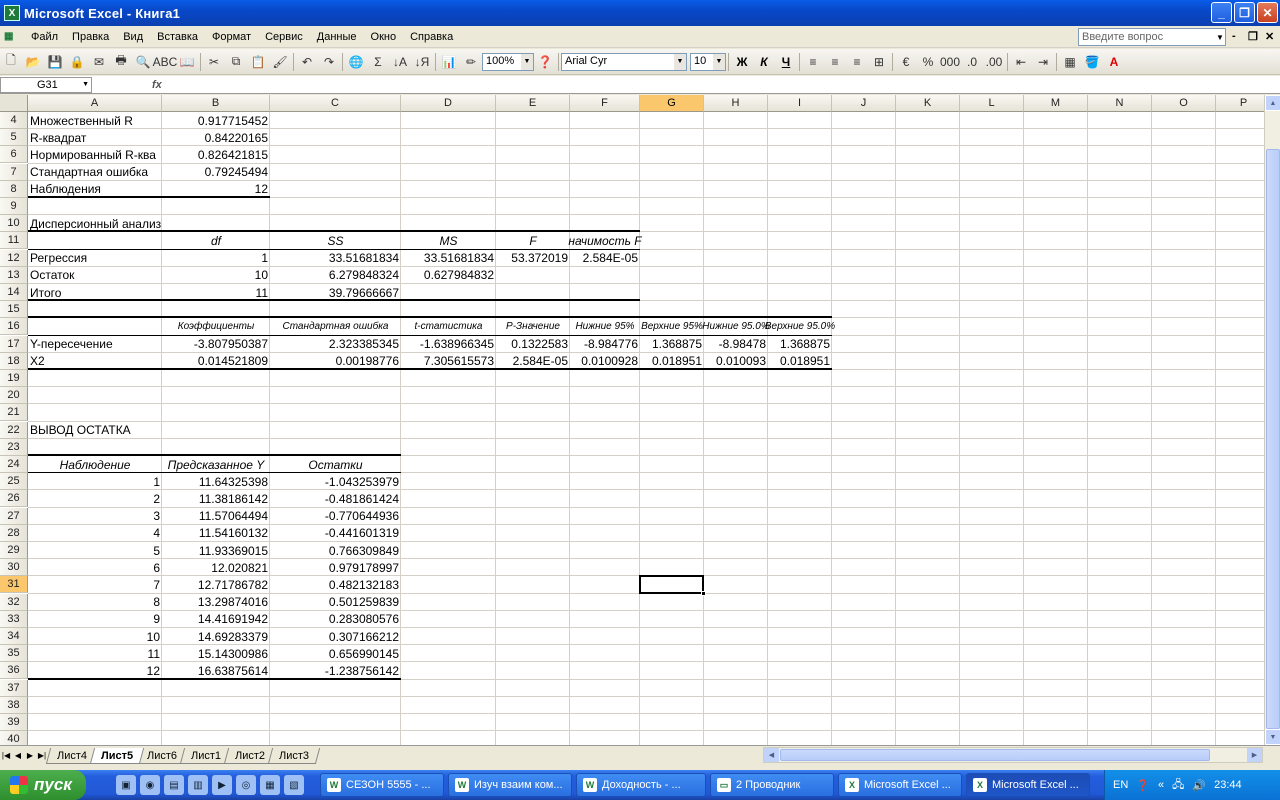 This screenshot has width=1280, height=800. Describe the element at coordinates (378, 62) in the screenshot. I see `autosum-icon: Σ` at that location.